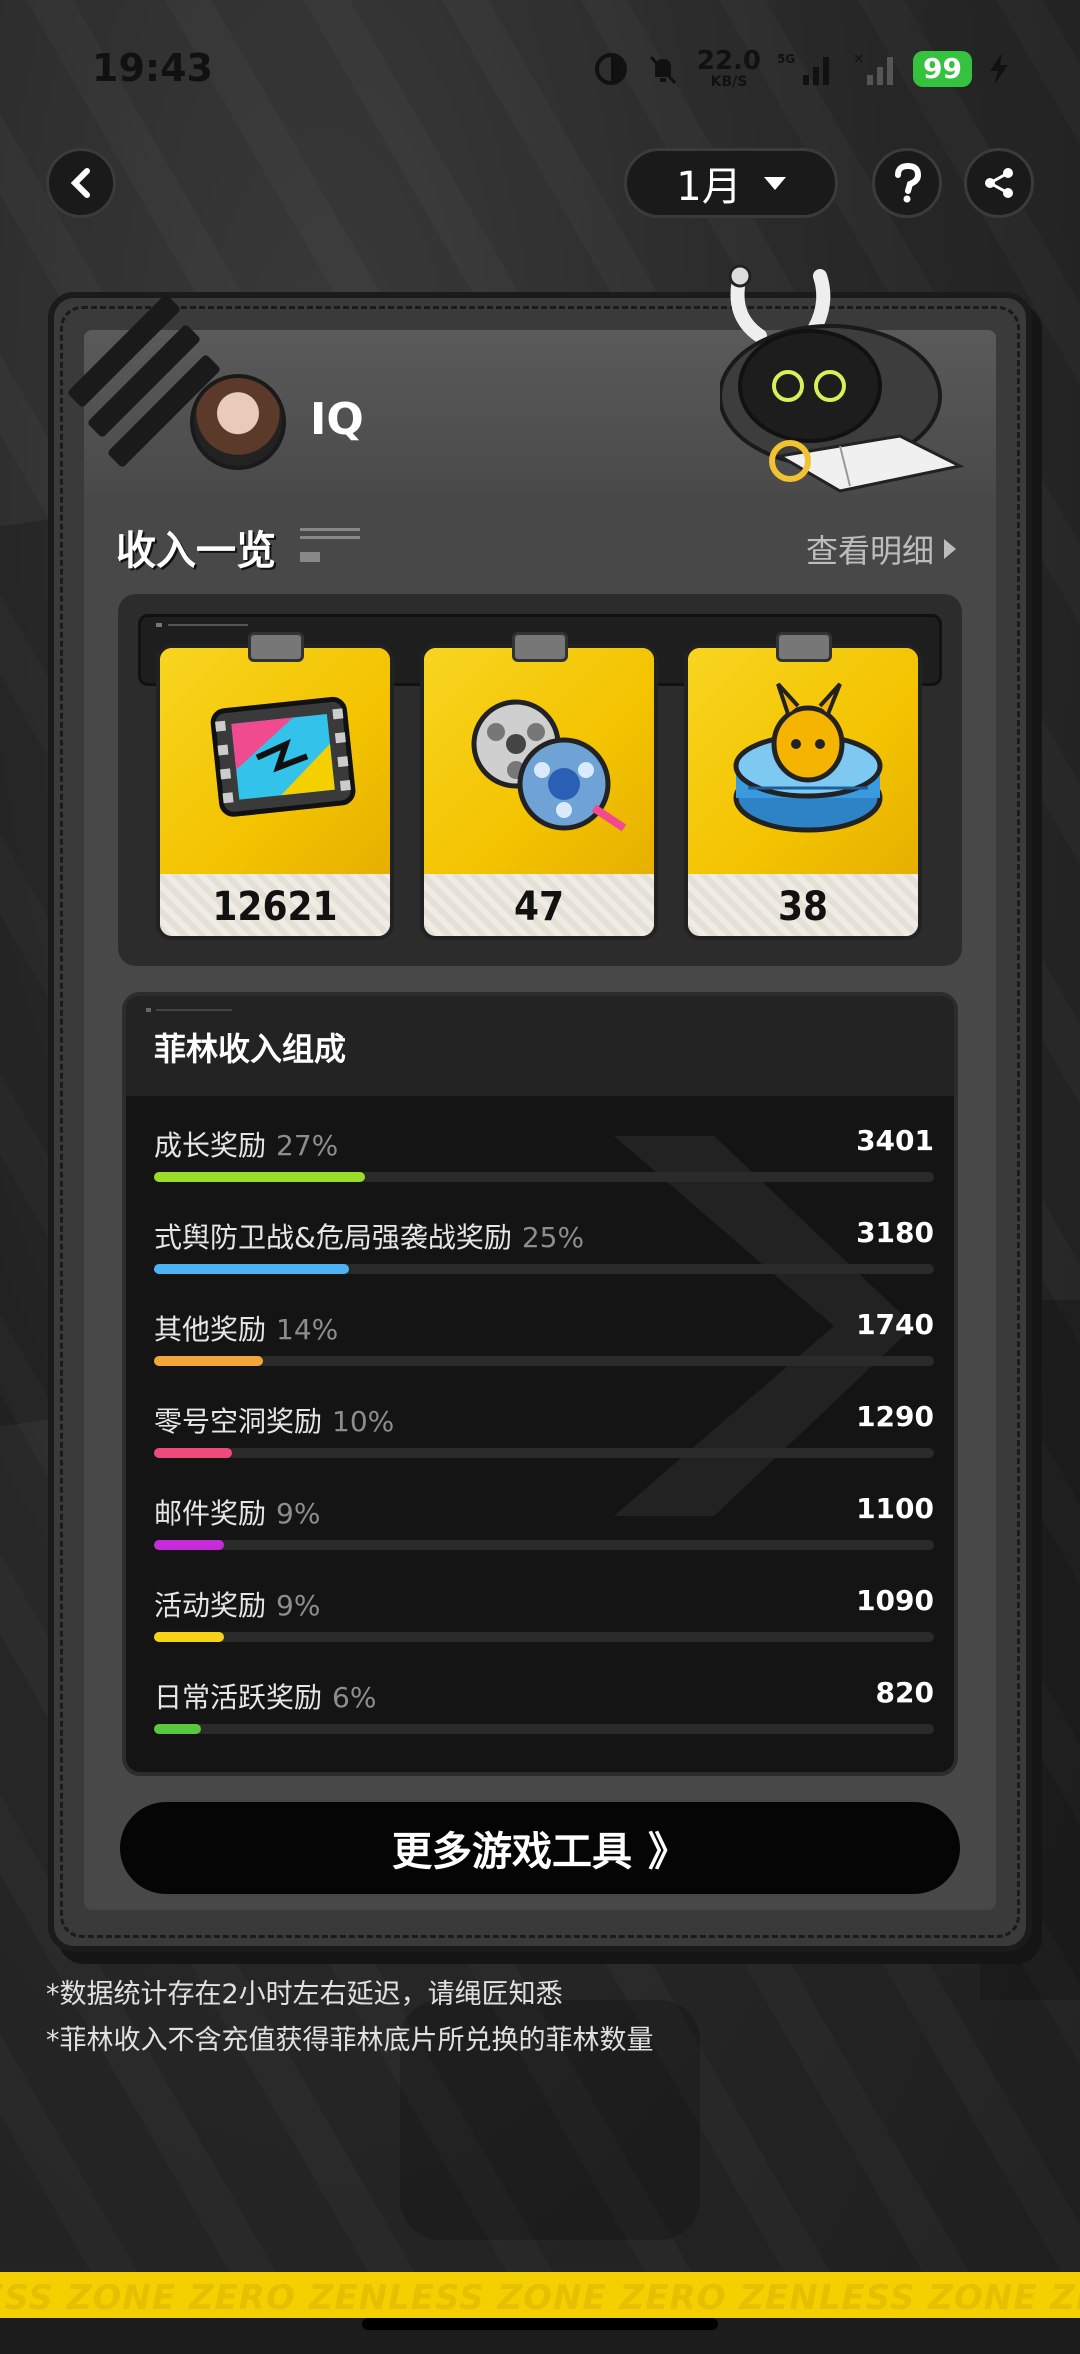 Image resolution: width=1080 pixels, height=2354 pixels. Describe the element at coordinates (662, 70) in the screenshot. I see `bell-muted-icon` at that location.